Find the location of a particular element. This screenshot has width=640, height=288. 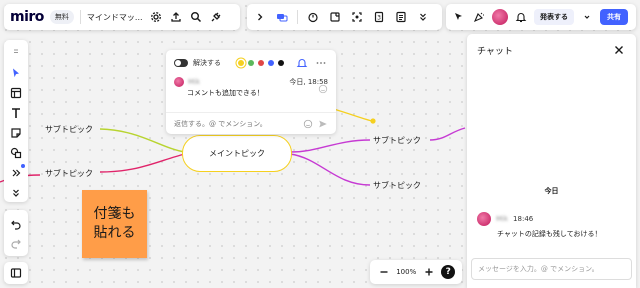

upload-export-icon is located at coordinates (176, 17).